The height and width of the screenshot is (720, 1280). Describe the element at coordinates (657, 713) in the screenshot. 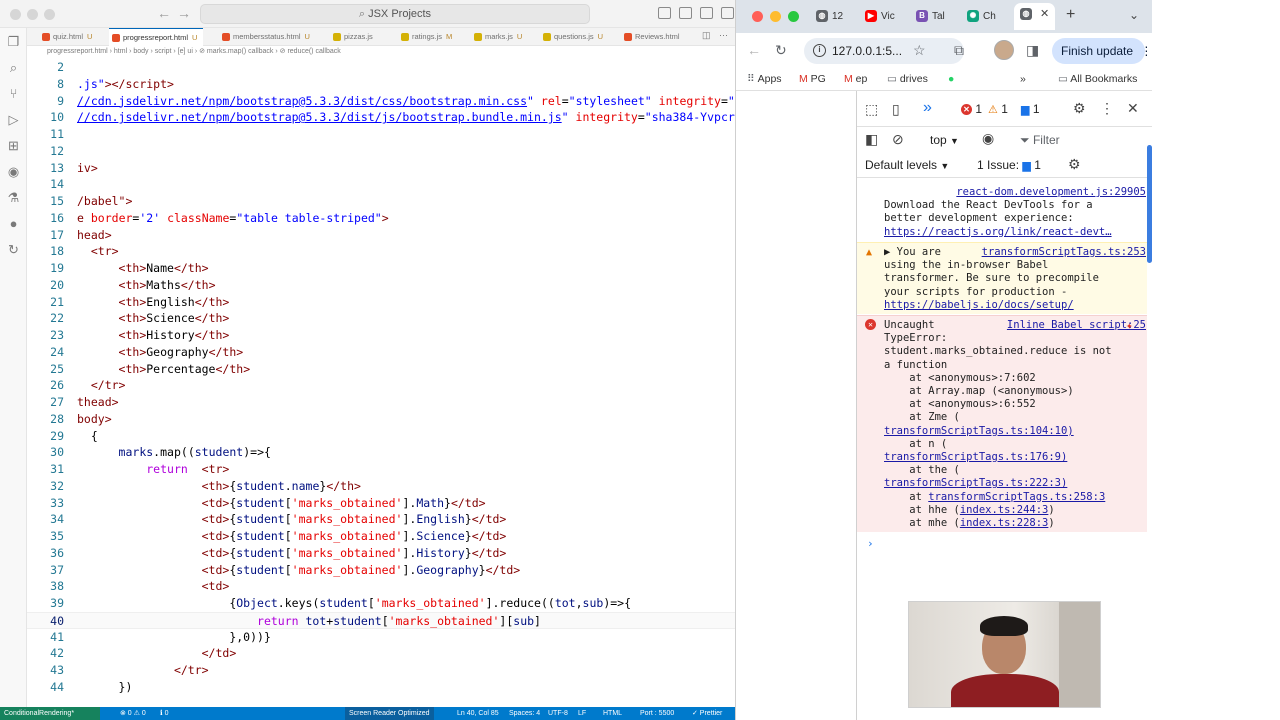

I see `live-server-port: Port : 5500` at that location.